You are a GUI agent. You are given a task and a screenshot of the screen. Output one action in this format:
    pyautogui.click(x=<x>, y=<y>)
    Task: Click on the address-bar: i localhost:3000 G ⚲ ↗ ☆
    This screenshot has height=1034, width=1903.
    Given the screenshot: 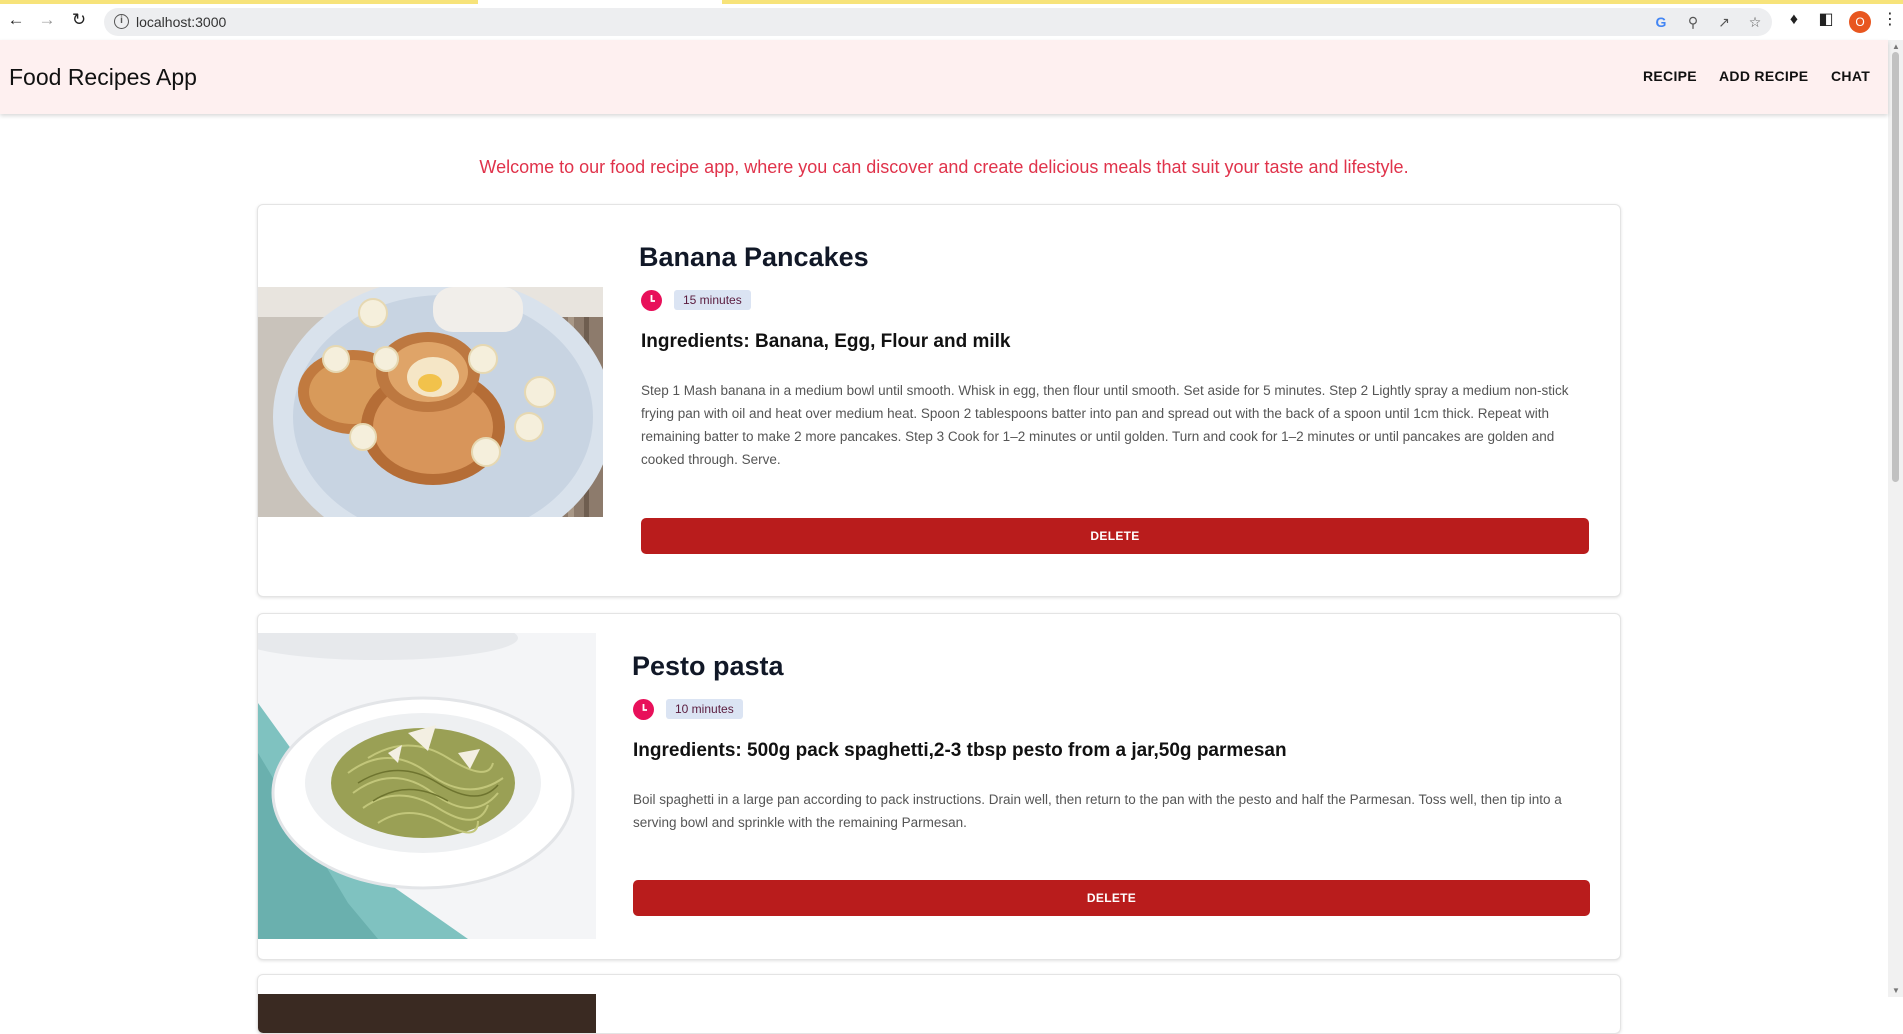 What is the action you would take?
    pyautogui.click(x=938, y=22)
    